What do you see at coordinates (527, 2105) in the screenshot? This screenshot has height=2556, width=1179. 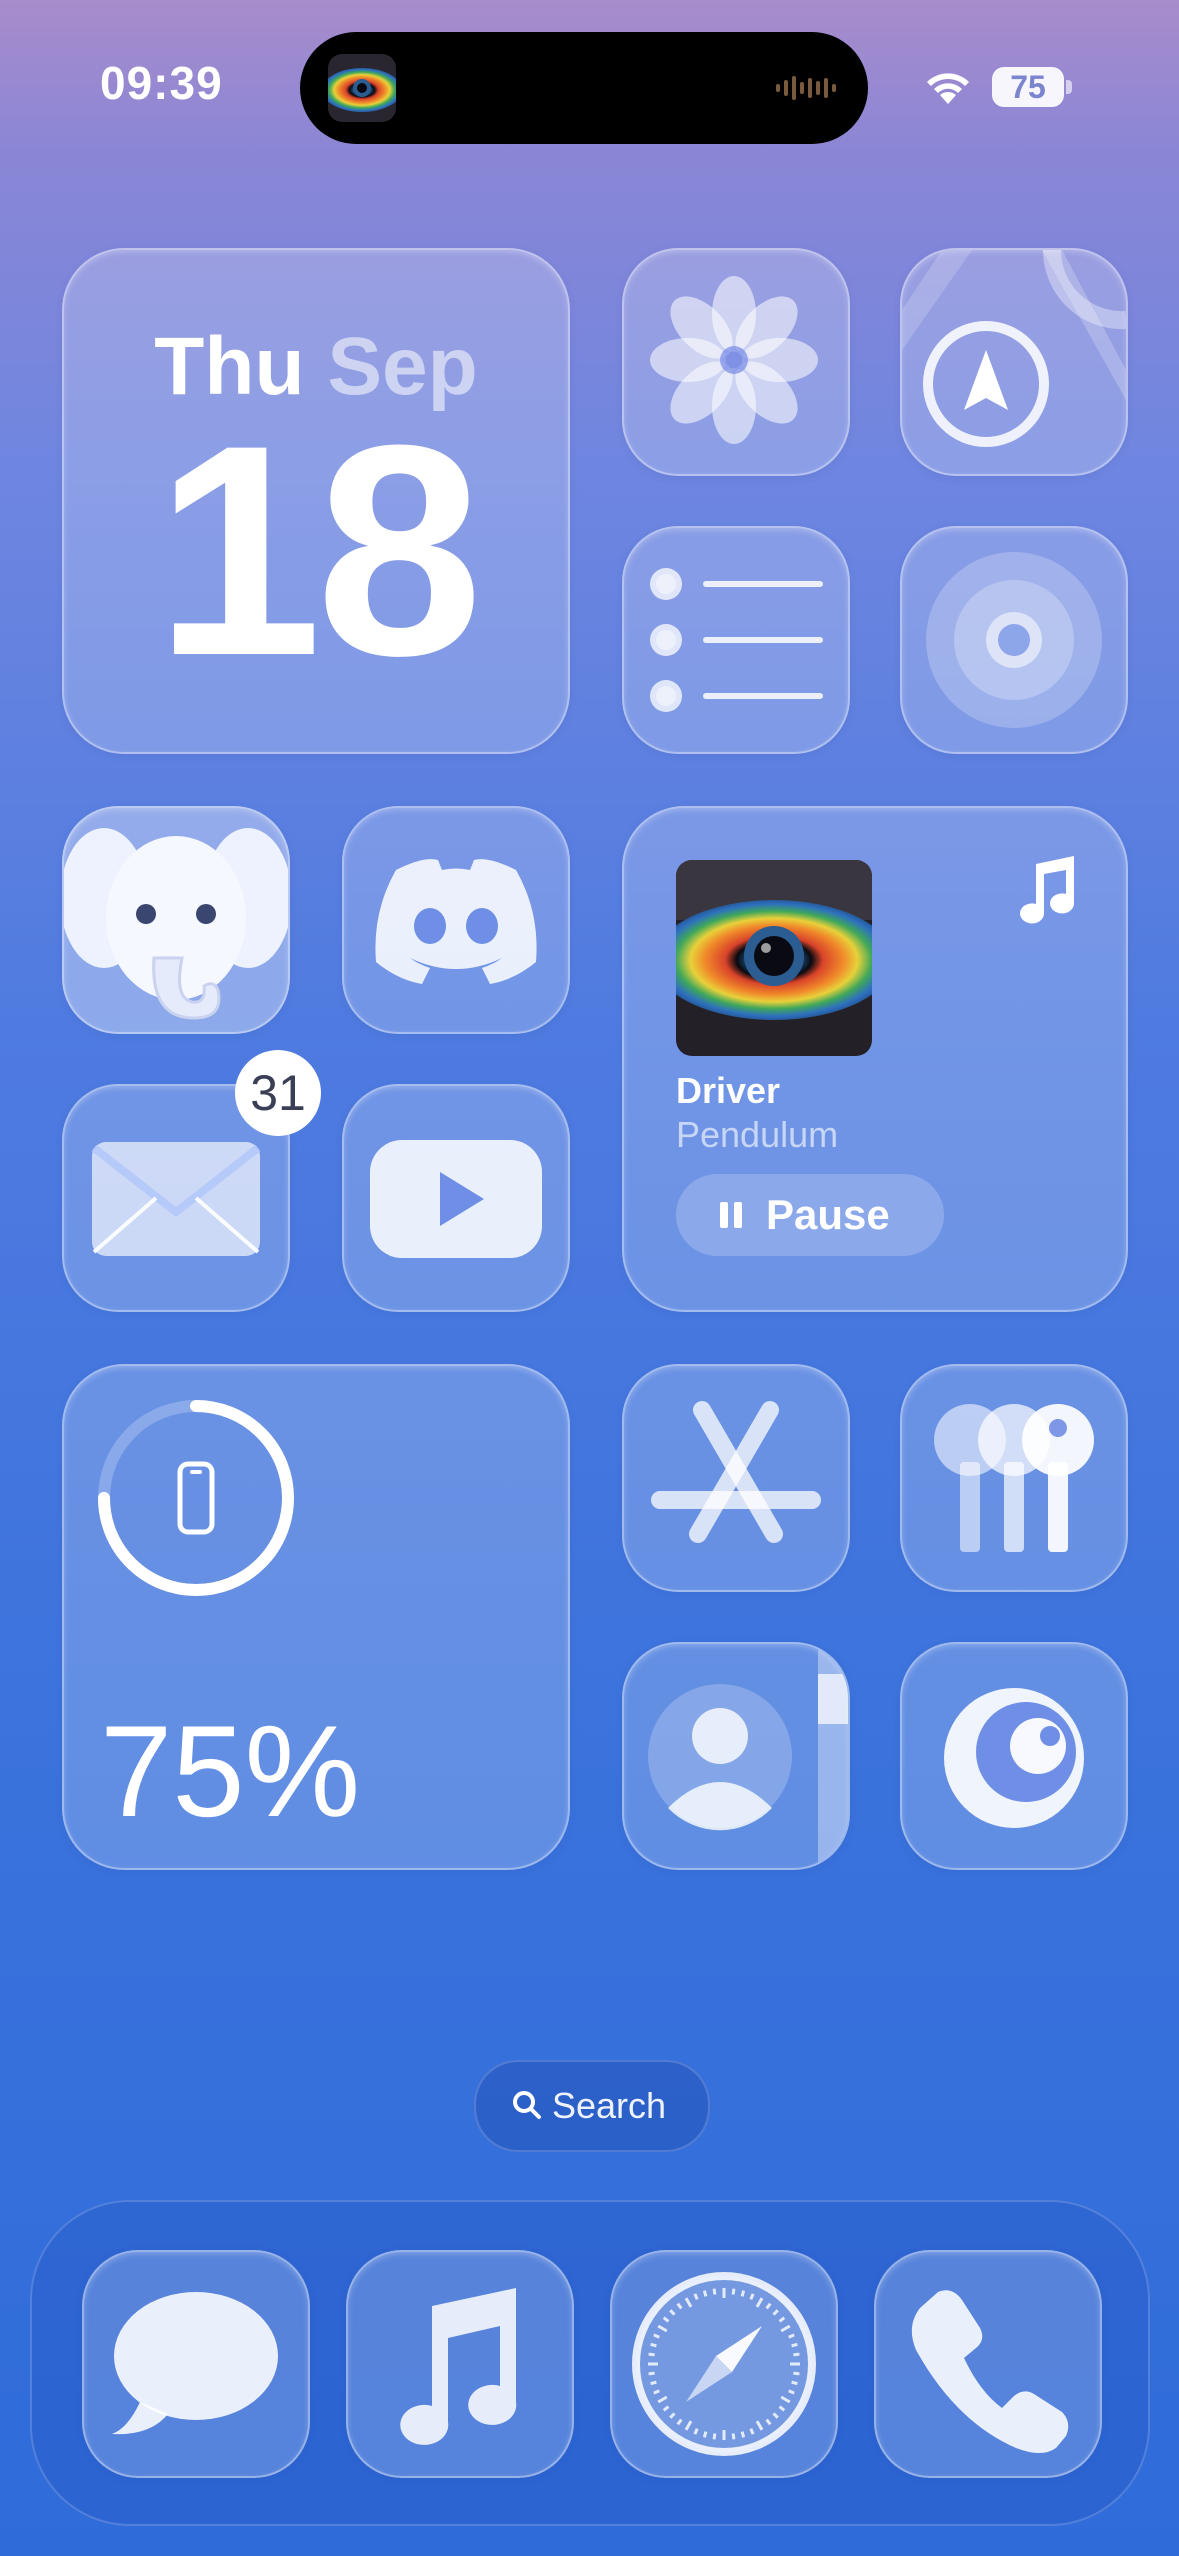 I see `search-icon` at bounding box center [527, 2105].